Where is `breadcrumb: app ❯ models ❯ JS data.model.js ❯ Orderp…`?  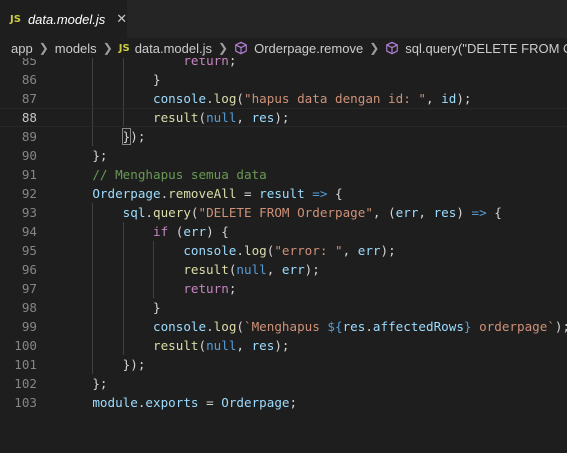
breadcrumb: app ❯ models ❯ JS data.model.js ❯ Orderp… is located at coordinates (283, 48).